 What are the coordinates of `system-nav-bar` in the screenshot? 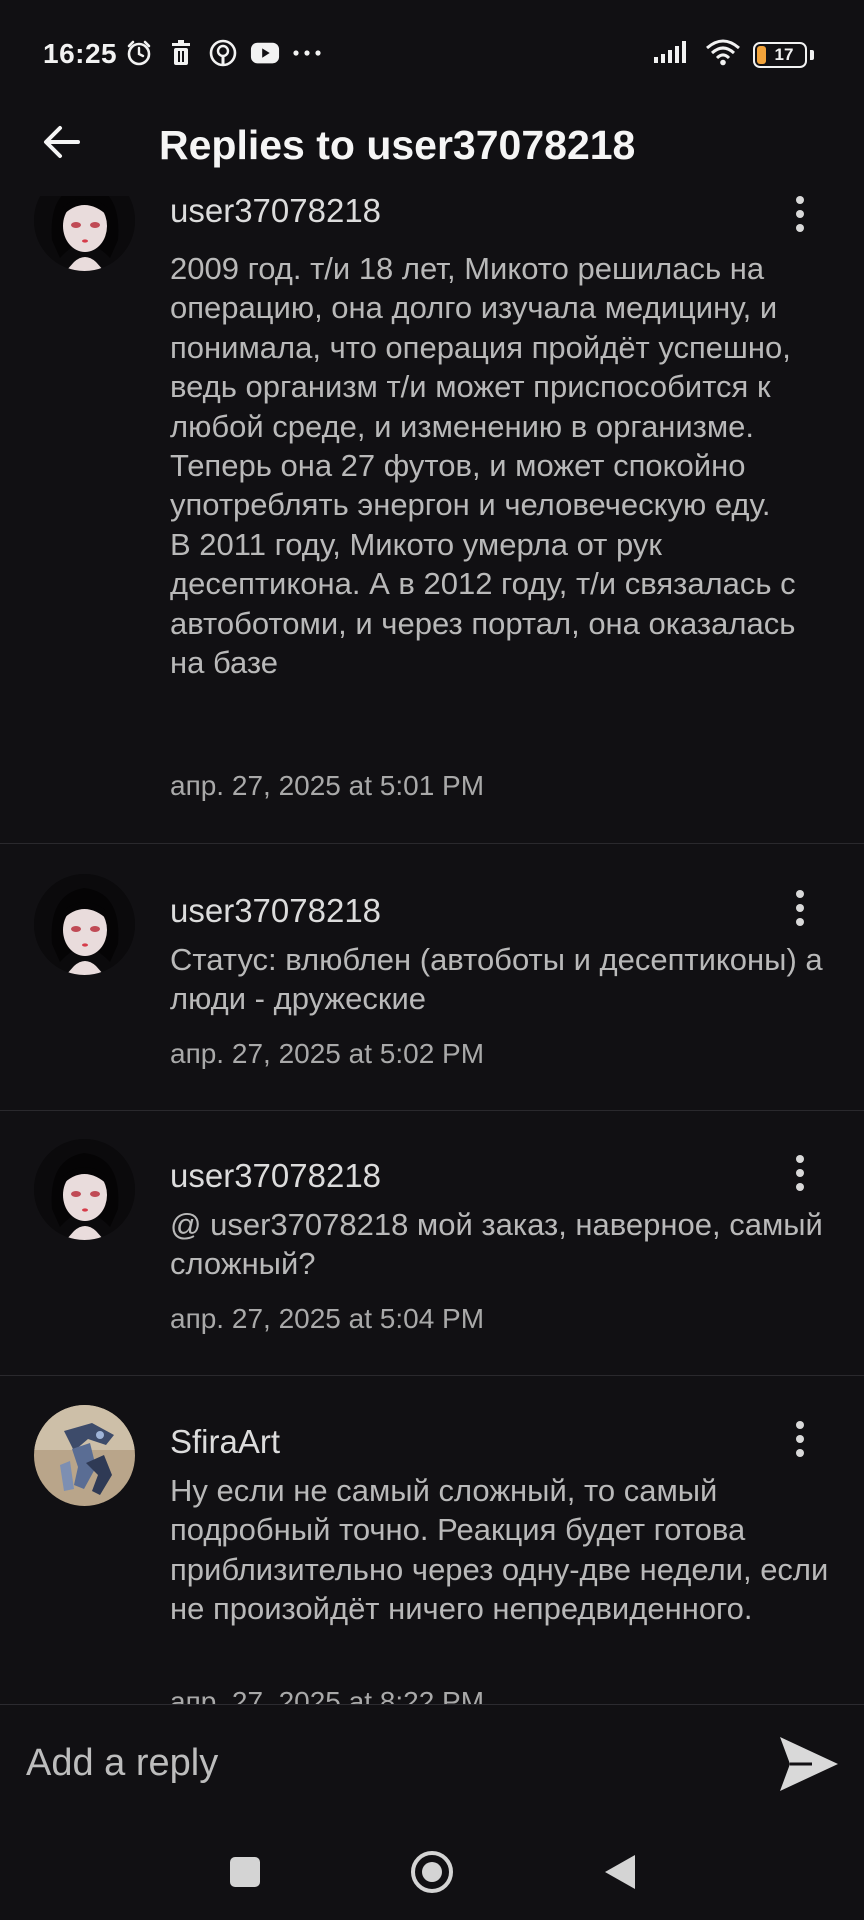 It's located at (432, 1871).